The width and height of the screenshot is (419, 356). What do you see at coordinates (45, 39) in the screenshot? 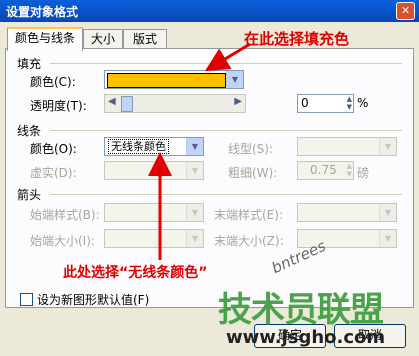
I see `tab-colors-lines: 颜色与线条` at bounding box center [45, 39].